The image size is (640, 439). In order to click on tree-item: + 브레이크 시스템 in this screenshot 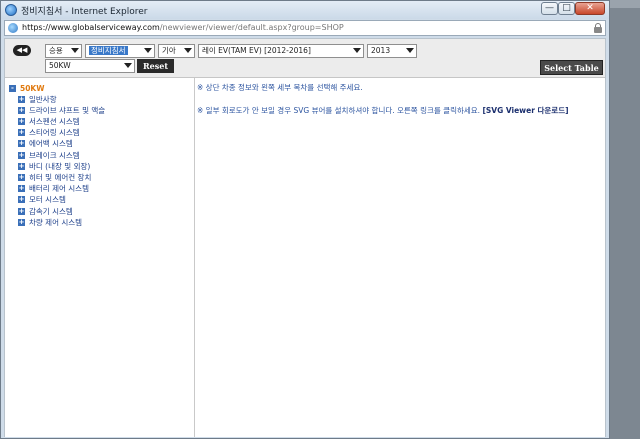, I will do `click(49, 155)`.